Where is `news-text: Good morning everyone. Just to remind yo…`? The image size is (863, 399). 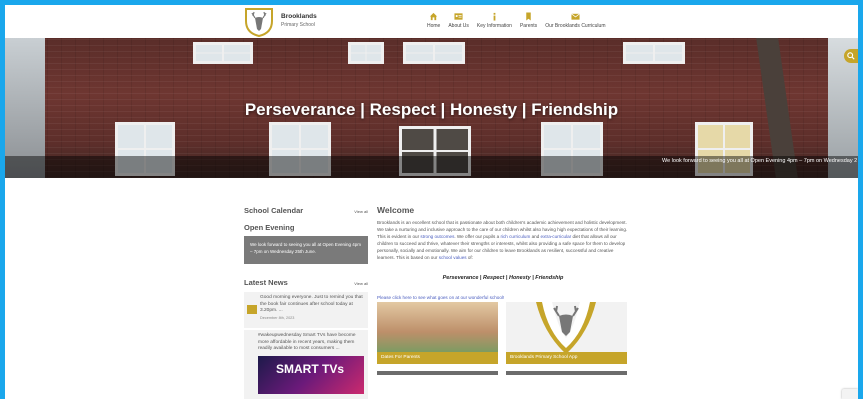 news-text: Good morning everyone. Just to remind yo… is located at coordinates (312, 310).